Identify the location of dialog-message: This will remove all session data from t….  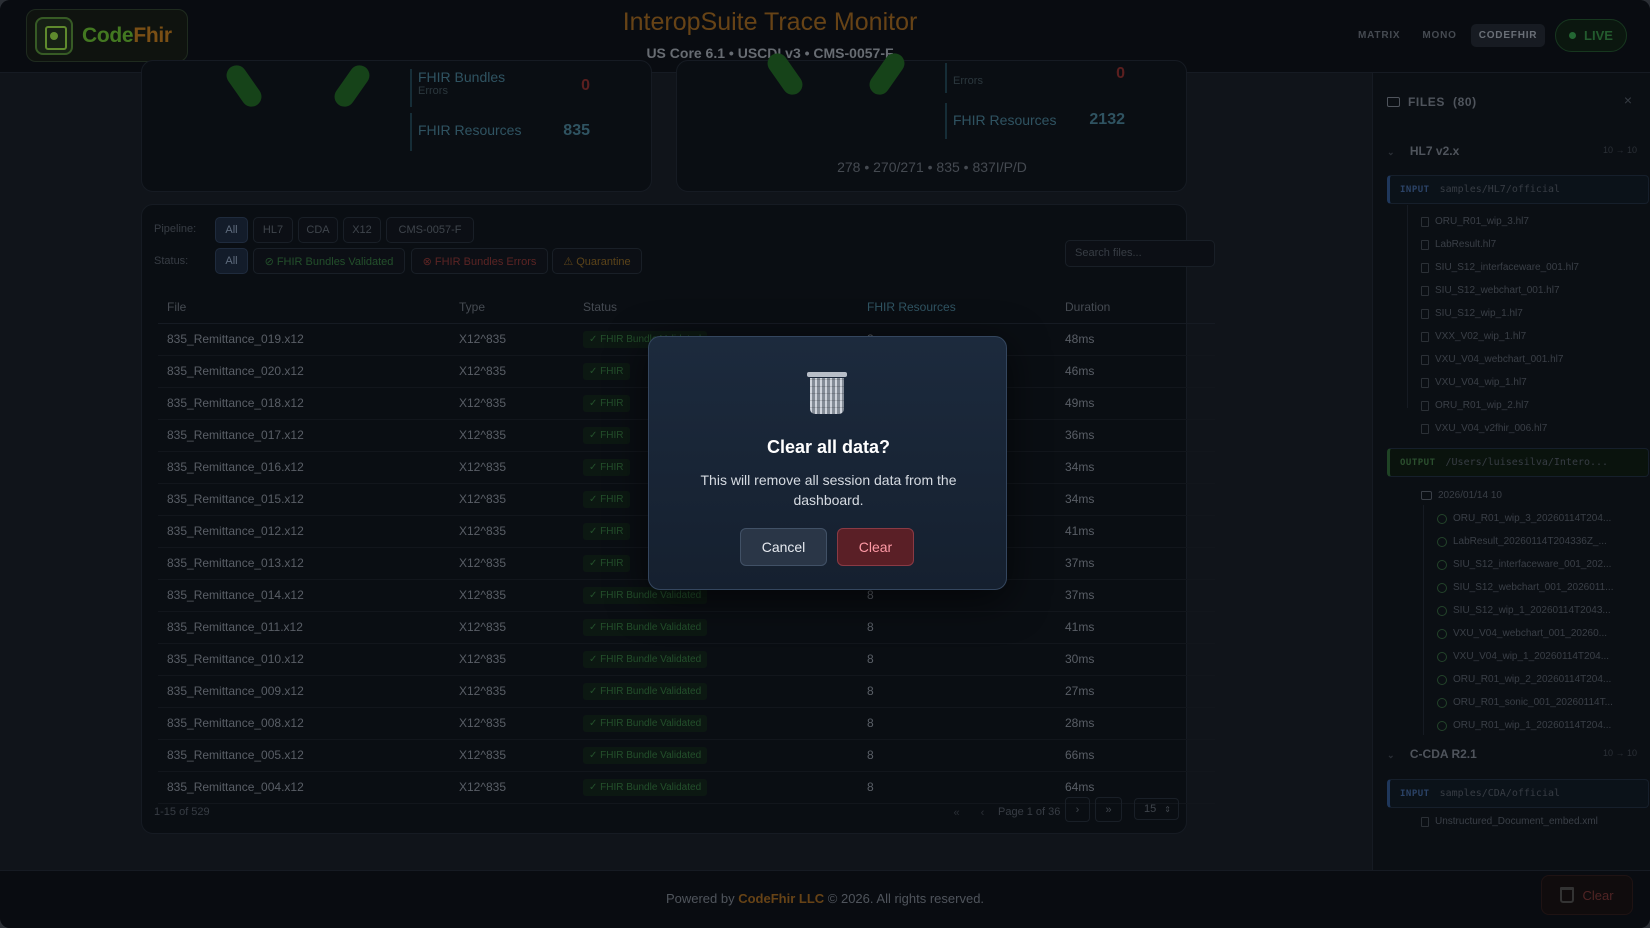
(828, 490).